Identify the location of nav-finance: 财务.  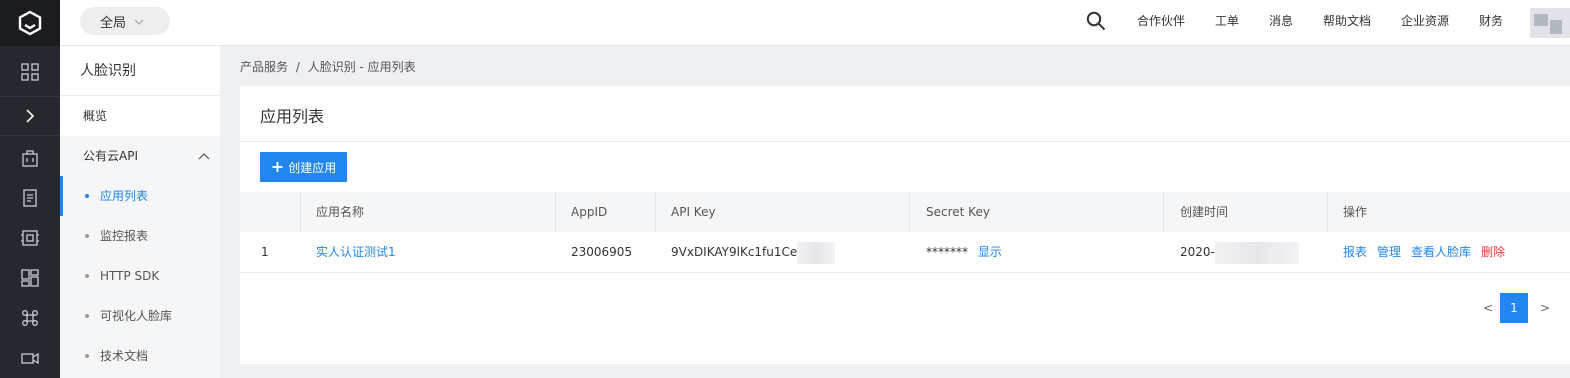
(1491, 23).